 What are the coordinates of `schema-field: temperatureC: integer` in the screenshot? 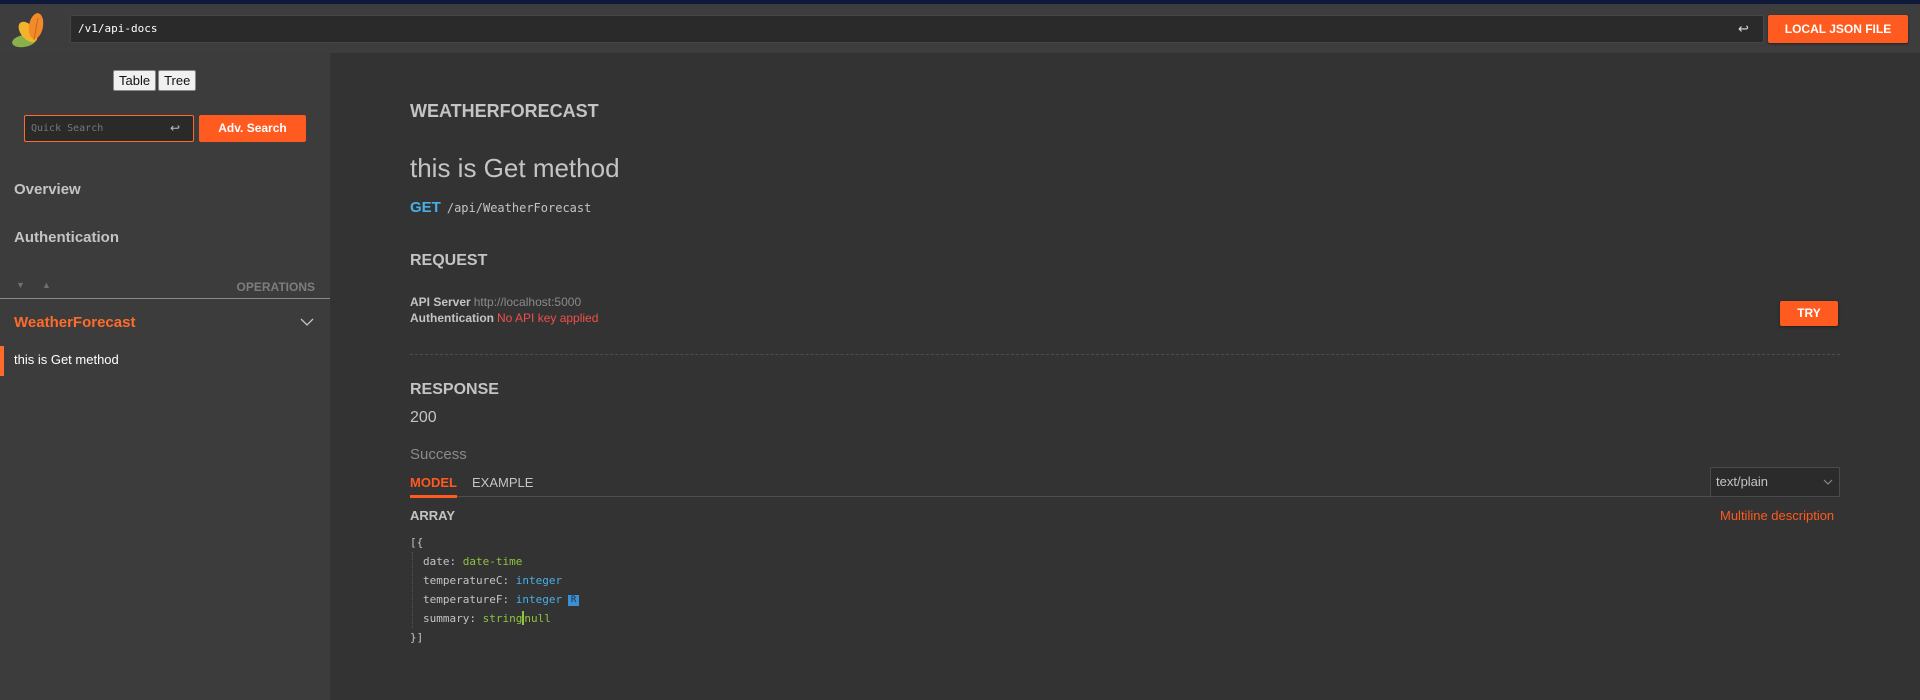 It's located at (501, 580).